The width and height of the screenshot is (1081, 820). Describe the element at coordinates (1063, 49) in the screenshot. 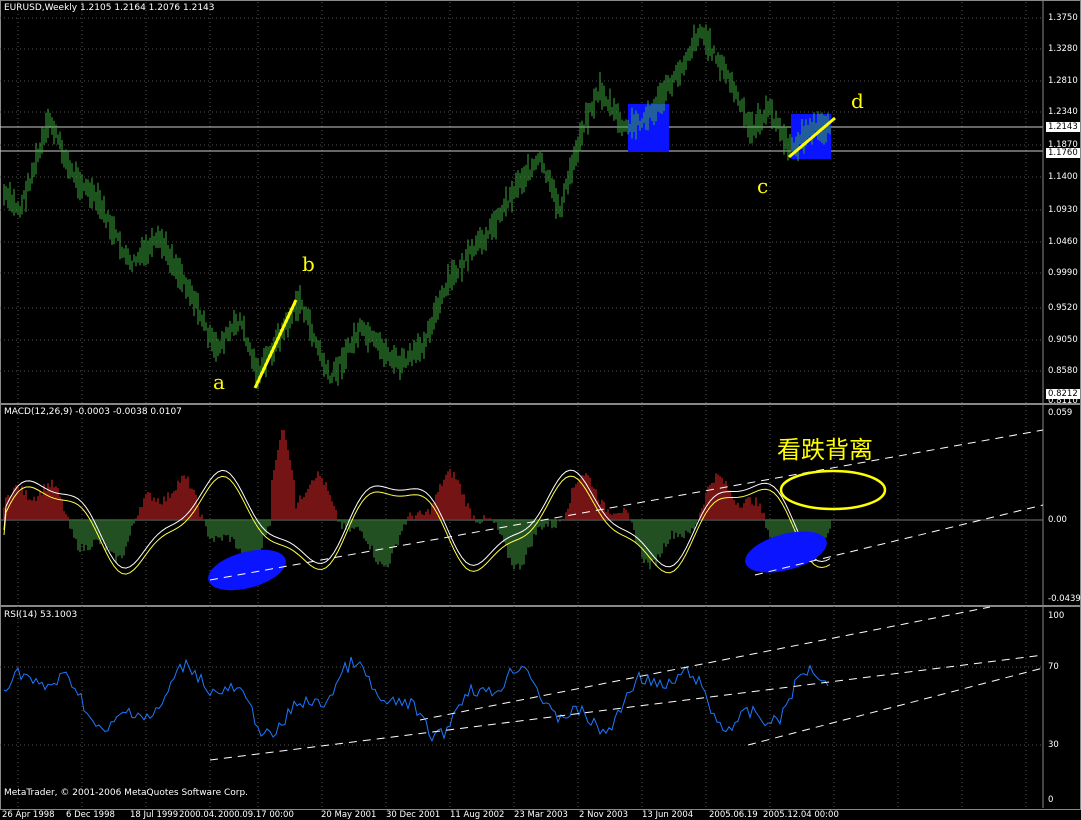

I see `price-axis-label: 1.3280` at that location.